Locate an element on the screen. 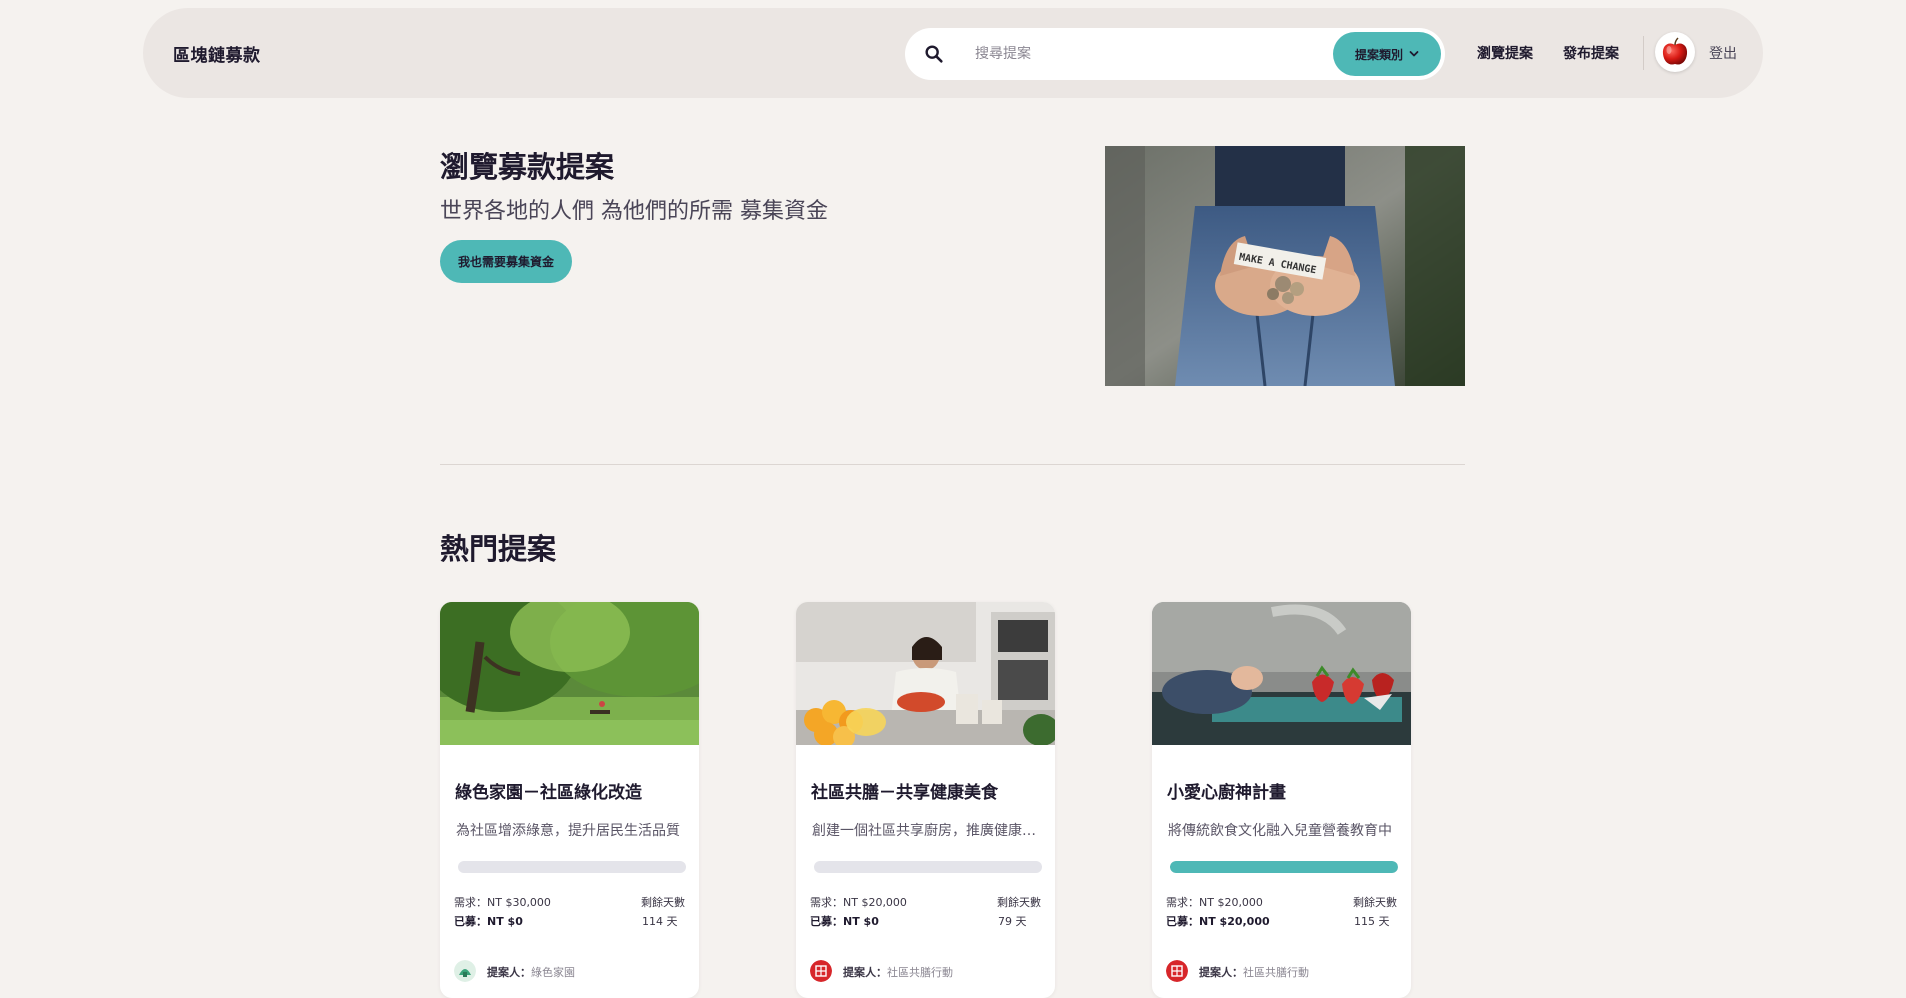 The height and width of the screenshot is (998, 1906). hero-image: MAKE A CHANGE is located at coordinates (1285, 266).